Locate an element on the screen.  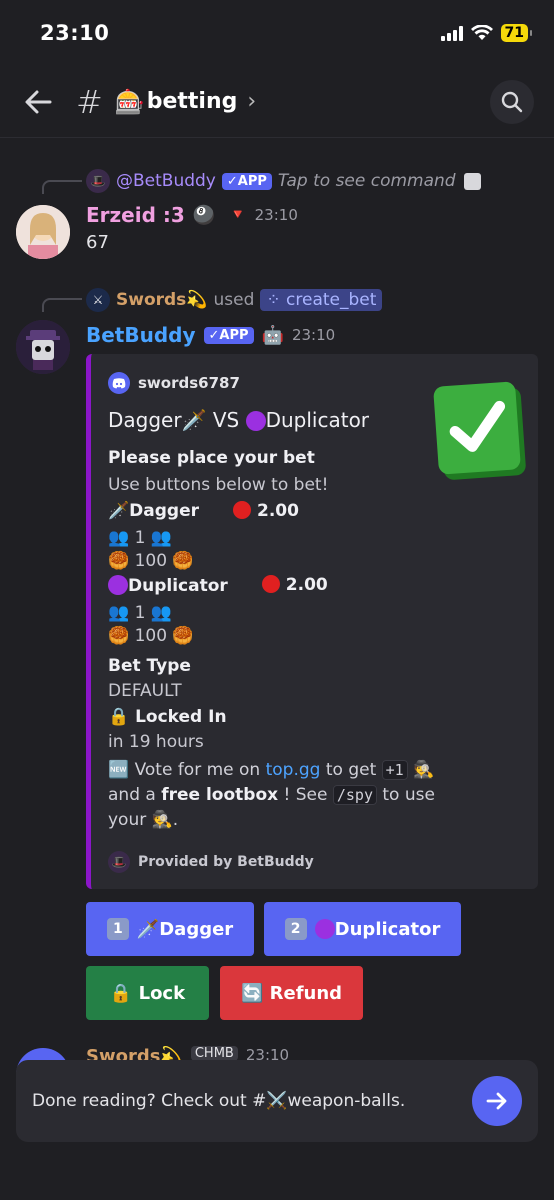
robot-icon: 🤖 is located at coordinates (272, 335).